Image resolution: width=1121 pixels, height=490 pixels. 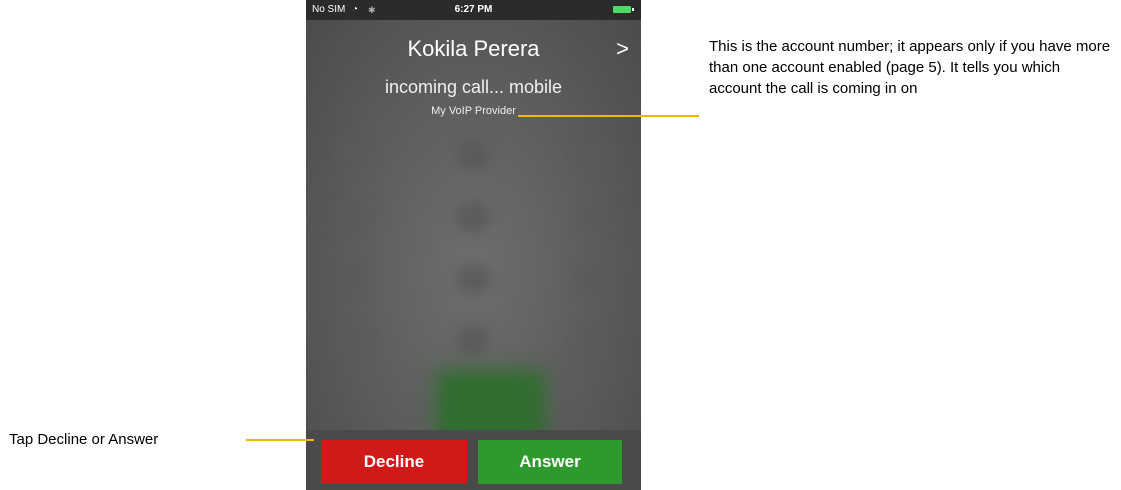 I want to click on chevron-right-icon: >, so click(x=622, y=49).